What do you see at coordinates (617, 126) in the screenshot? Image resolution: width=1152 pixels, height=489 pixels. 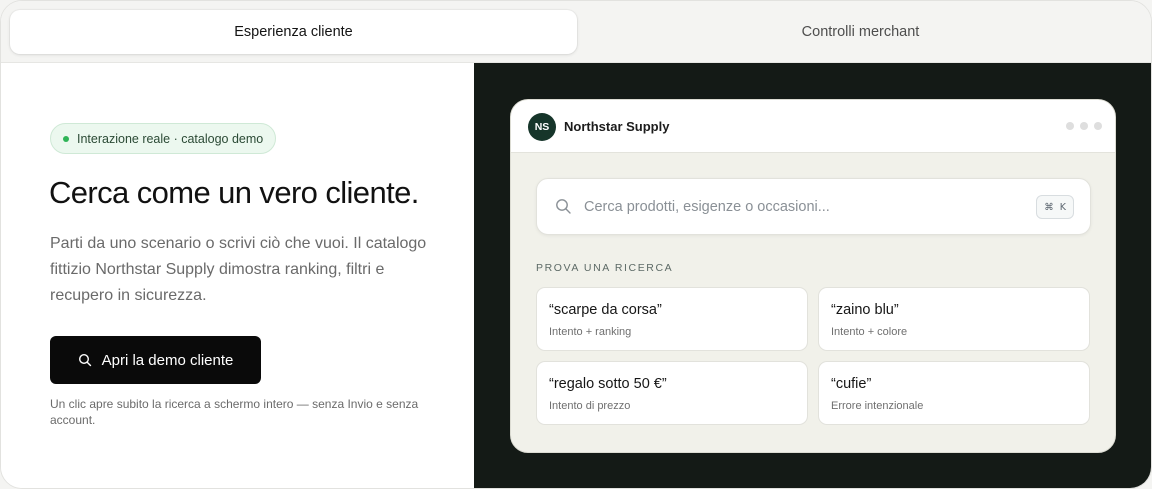 I see `store-name: Northstar Supply` at bounding box center [617, 126].